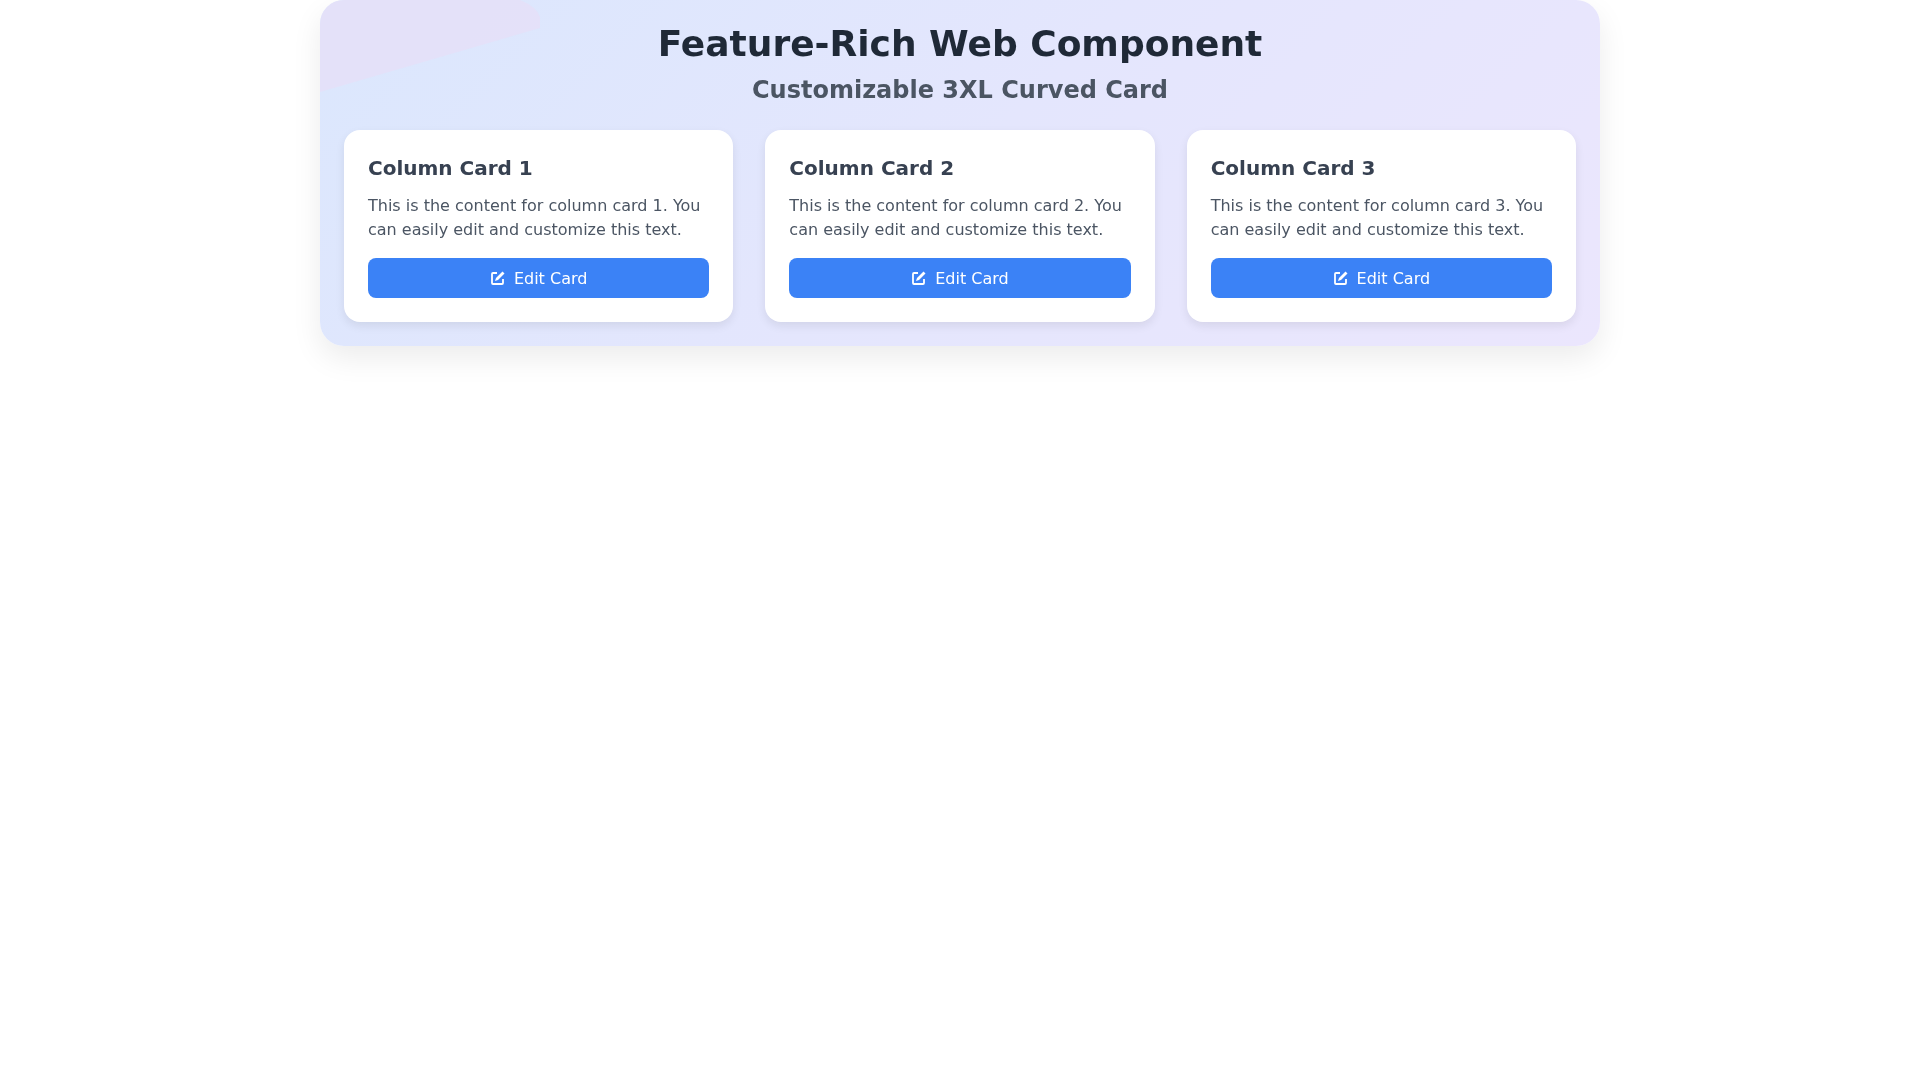  I want to click on card-title: Column Card 1, so click(451, 168).